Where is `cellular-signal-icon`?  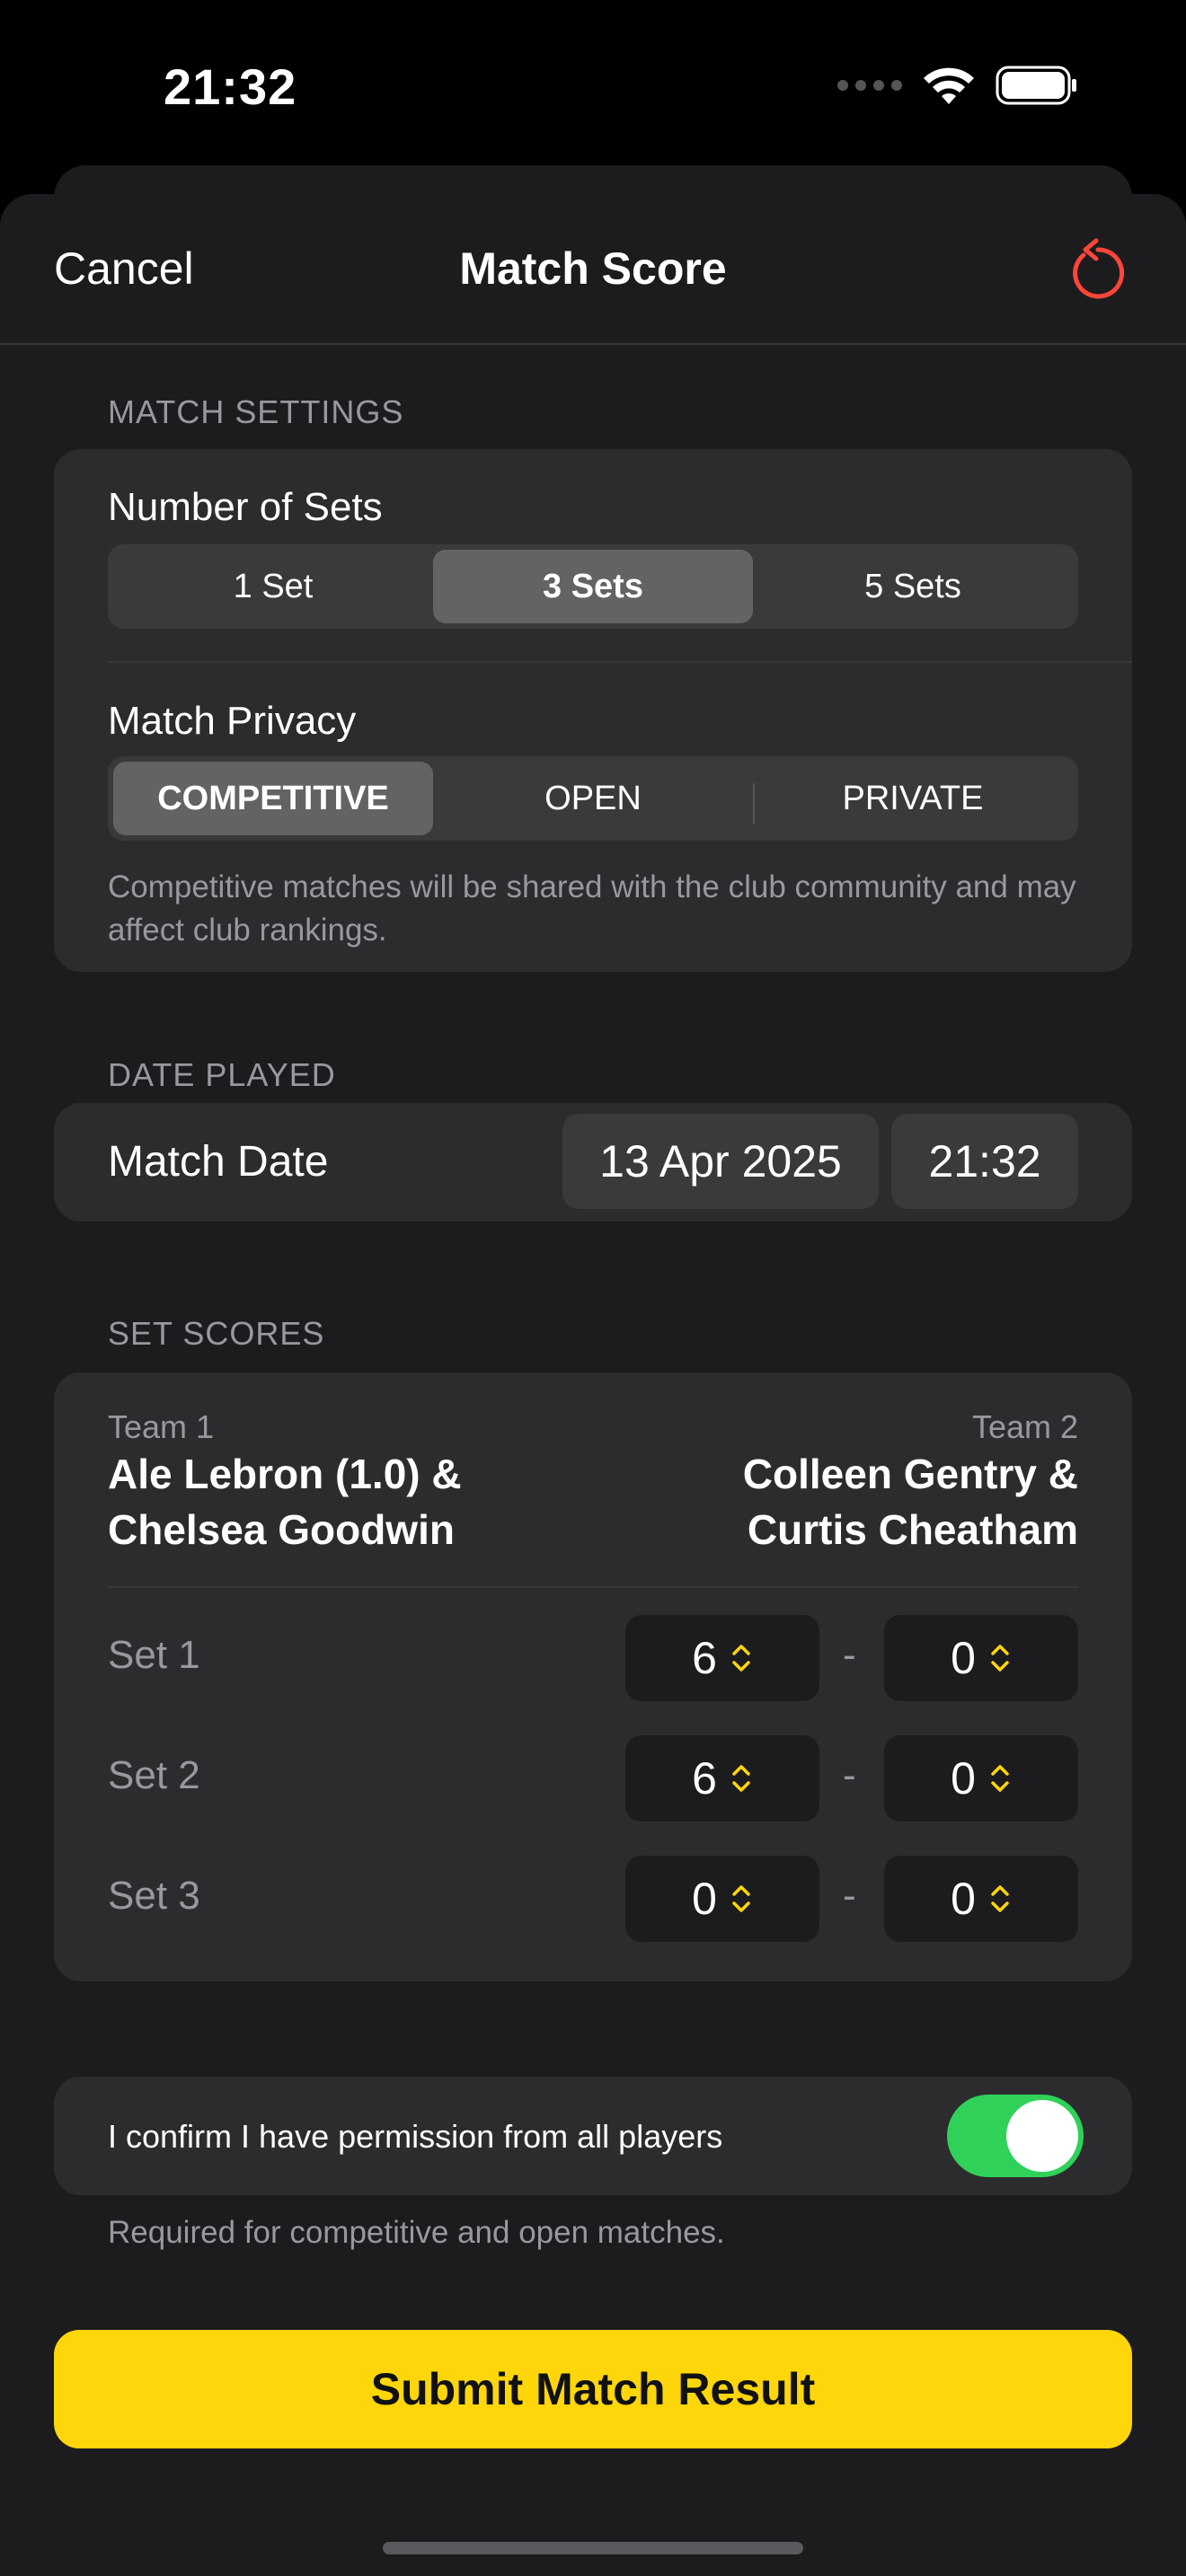
cellular-signal-icon is located at coordinates (869, 85).